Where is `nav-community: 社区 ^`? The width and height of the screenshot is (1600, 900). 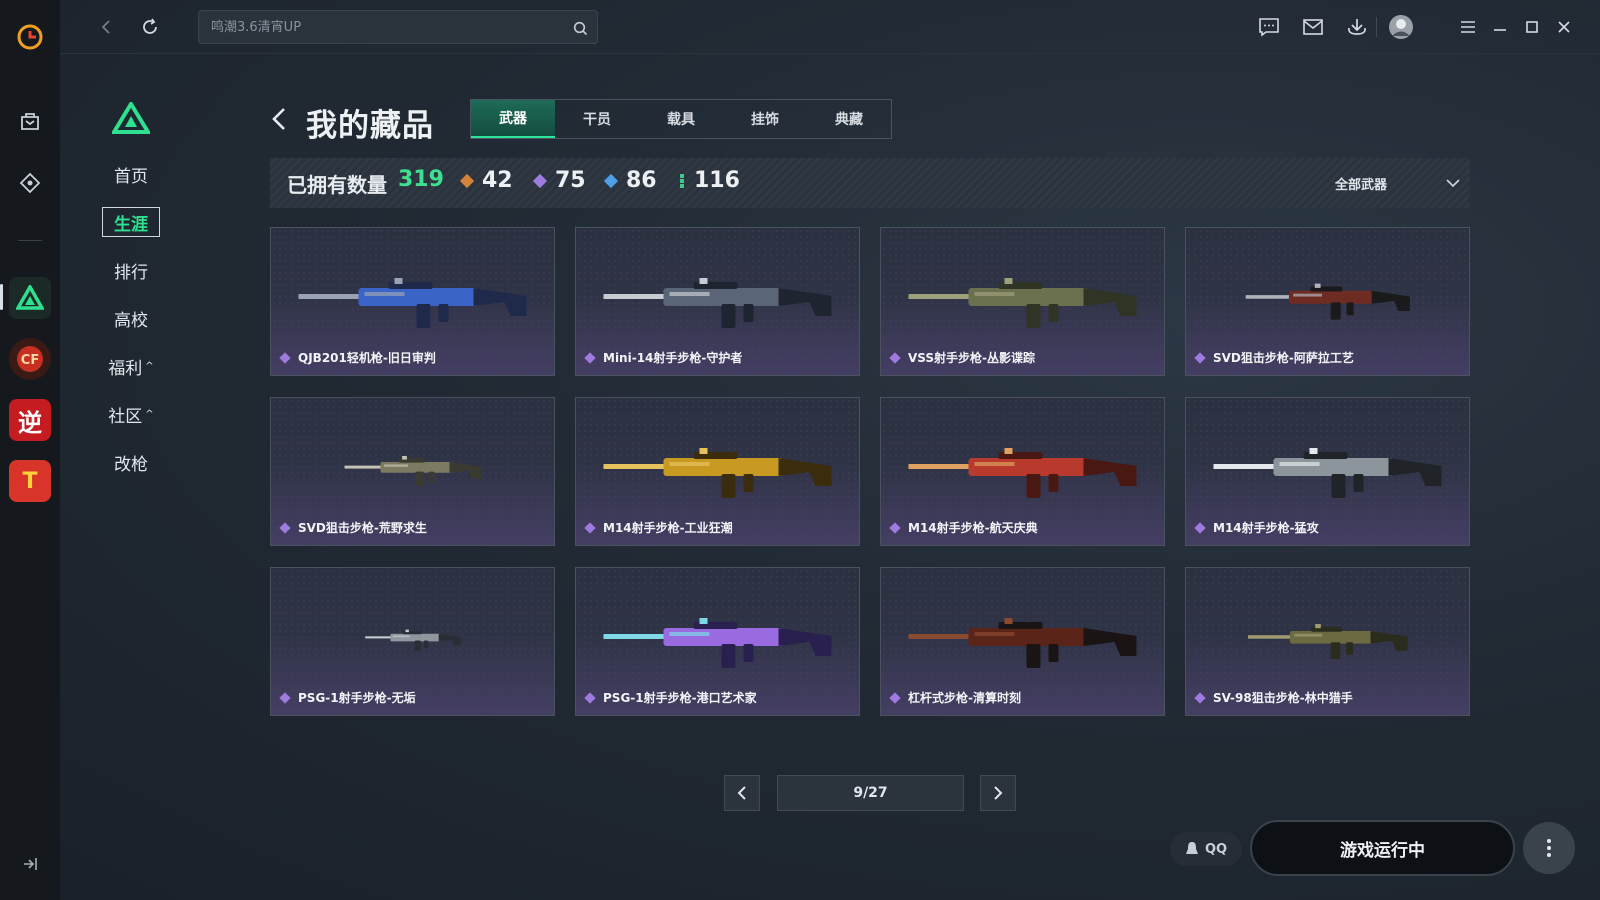
nav-community: 社区 ^ is located at coordinates (131, 414).